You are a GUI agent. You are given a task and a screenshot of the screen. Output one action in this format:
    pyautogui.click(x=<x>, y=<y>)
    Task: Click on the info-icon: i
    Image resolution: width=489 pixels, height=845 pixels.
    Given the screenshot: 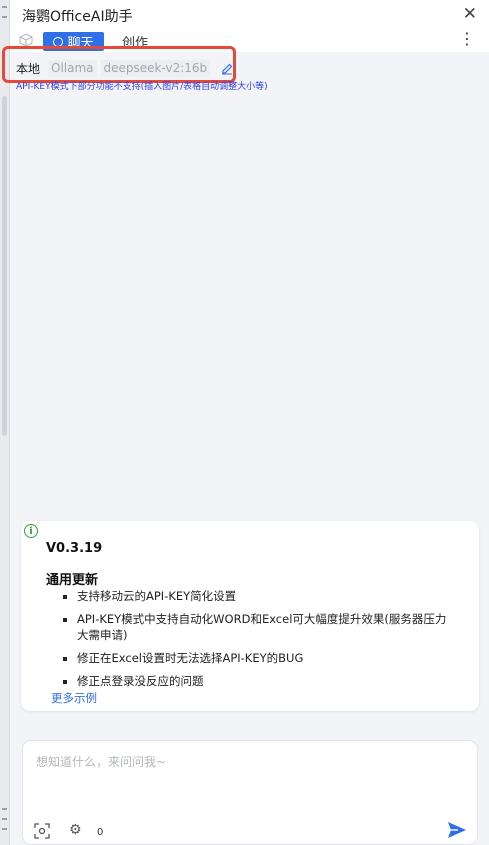 What is the action you would take?
    pyautogui.click(x=31, y=531)
    